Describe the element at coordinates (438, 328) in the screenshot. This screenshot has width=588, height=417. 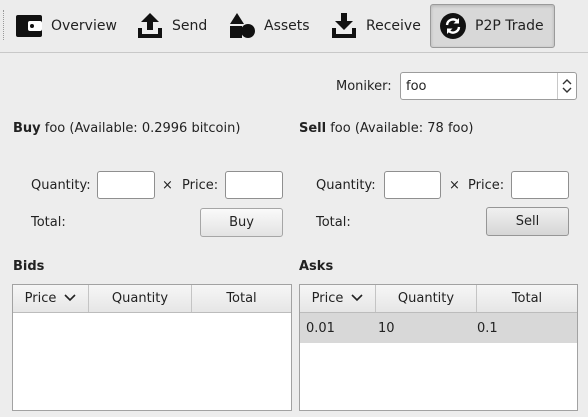
I see `table-row: 0.01 10 0.1` at that location.